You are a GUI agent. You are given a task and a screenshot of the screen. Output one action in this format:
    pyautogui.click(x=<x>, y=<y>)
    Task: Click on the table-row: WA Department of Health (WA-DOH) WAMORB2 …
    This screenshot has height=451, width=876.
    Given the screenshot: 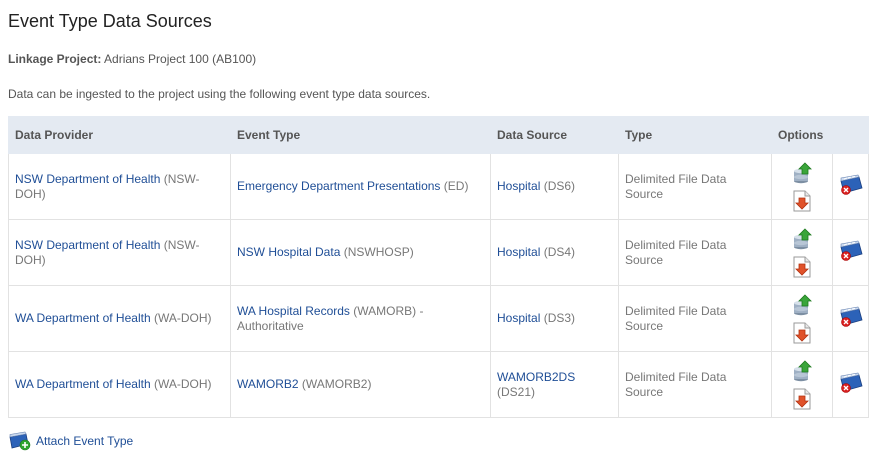 What is the action you would take?
    pyautogui.click(x=439, y=384)
    